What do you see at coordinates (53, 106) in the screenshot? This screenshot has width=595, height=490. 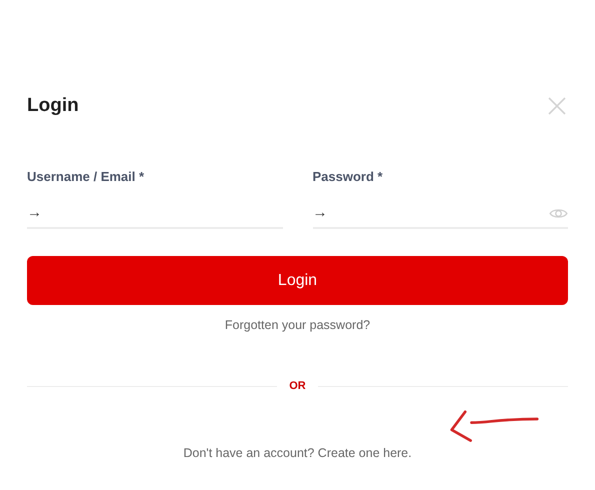 I see `dialog-title: Login` at bounding box center [53, 106].